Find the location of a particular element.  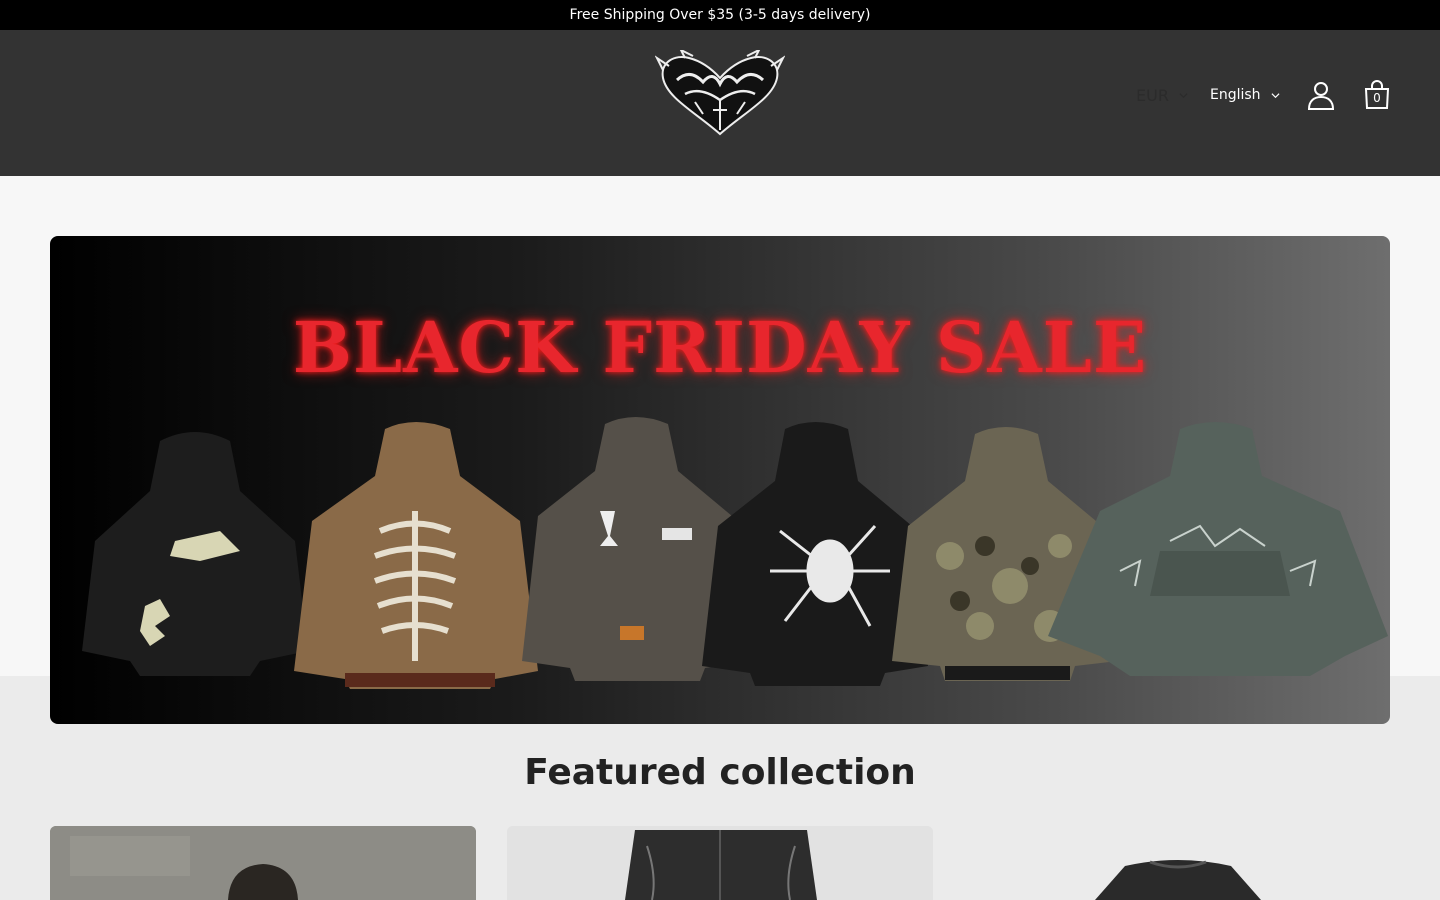

account-button is located at coordinates (1321, 95).